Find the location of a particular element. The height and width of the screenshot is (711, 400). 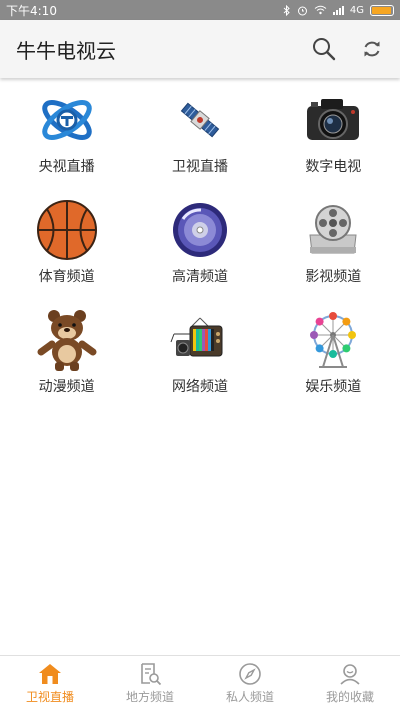

nav-tab-private-channels: 私人频道 is located at coordinates (250, 683).